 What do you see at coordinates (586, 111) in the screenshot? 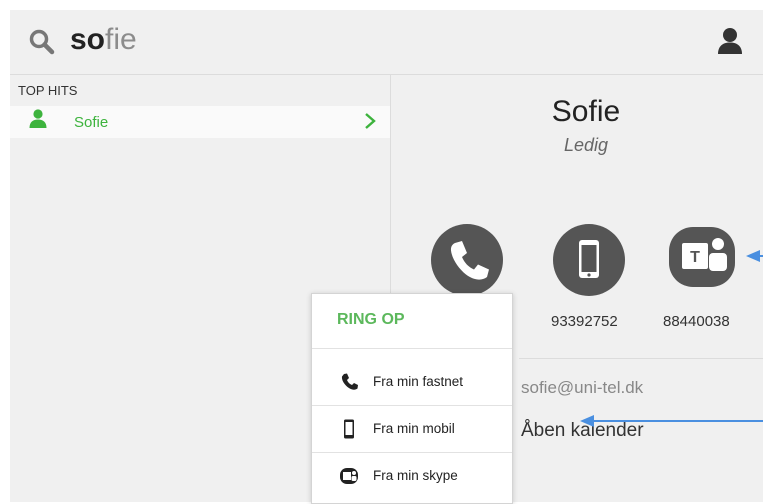
I see `contact-name: Sofie` at bounding box center [586, 111].